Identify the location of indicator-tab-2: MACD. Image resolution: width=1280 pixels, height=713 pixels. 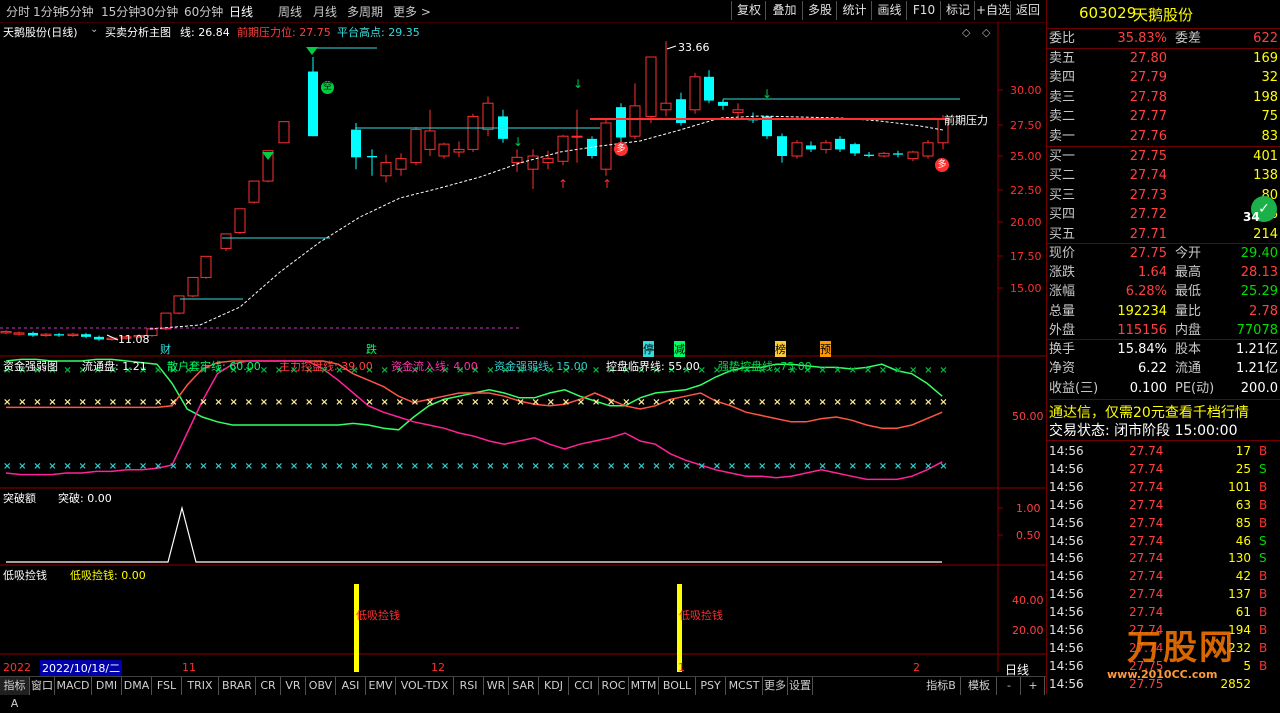
(73, 686).